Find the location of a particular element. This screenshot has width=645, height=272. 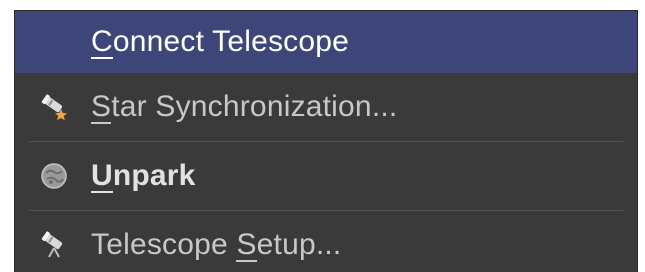

telescope-setup-icon is located at coordinates (54, 245).